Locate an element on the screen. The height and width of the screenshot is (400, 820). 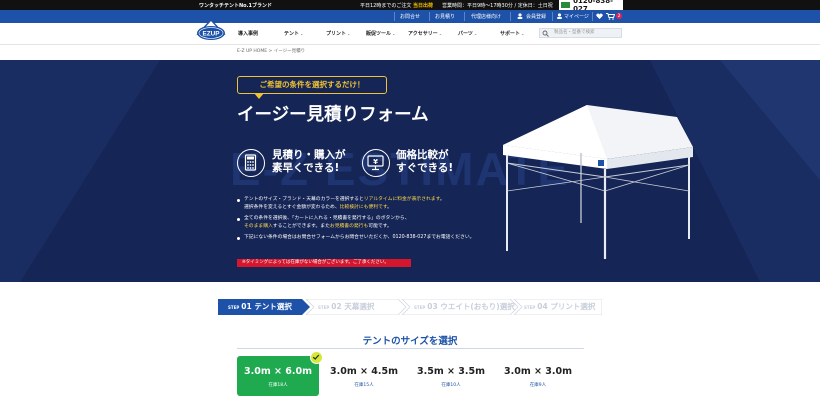
section-title: テントのサイズを選択 is located at coordinates (410, 341).